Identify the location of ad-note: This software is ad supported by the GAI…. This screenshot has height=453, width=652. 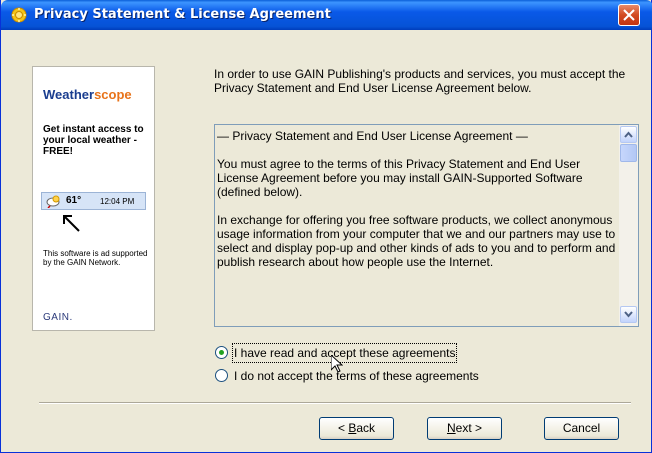
(95, 258).